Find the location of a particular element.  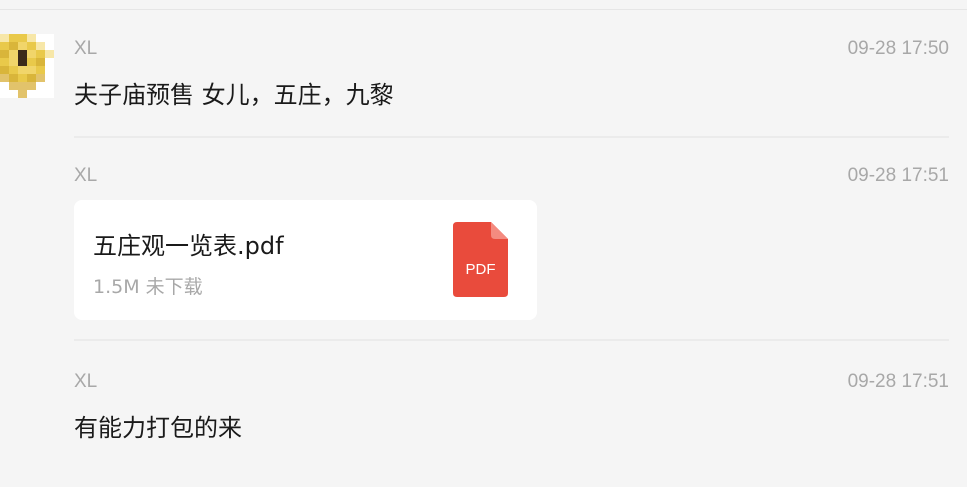

message-text: 有能力打包的来 is located at coordinates (158, 425).